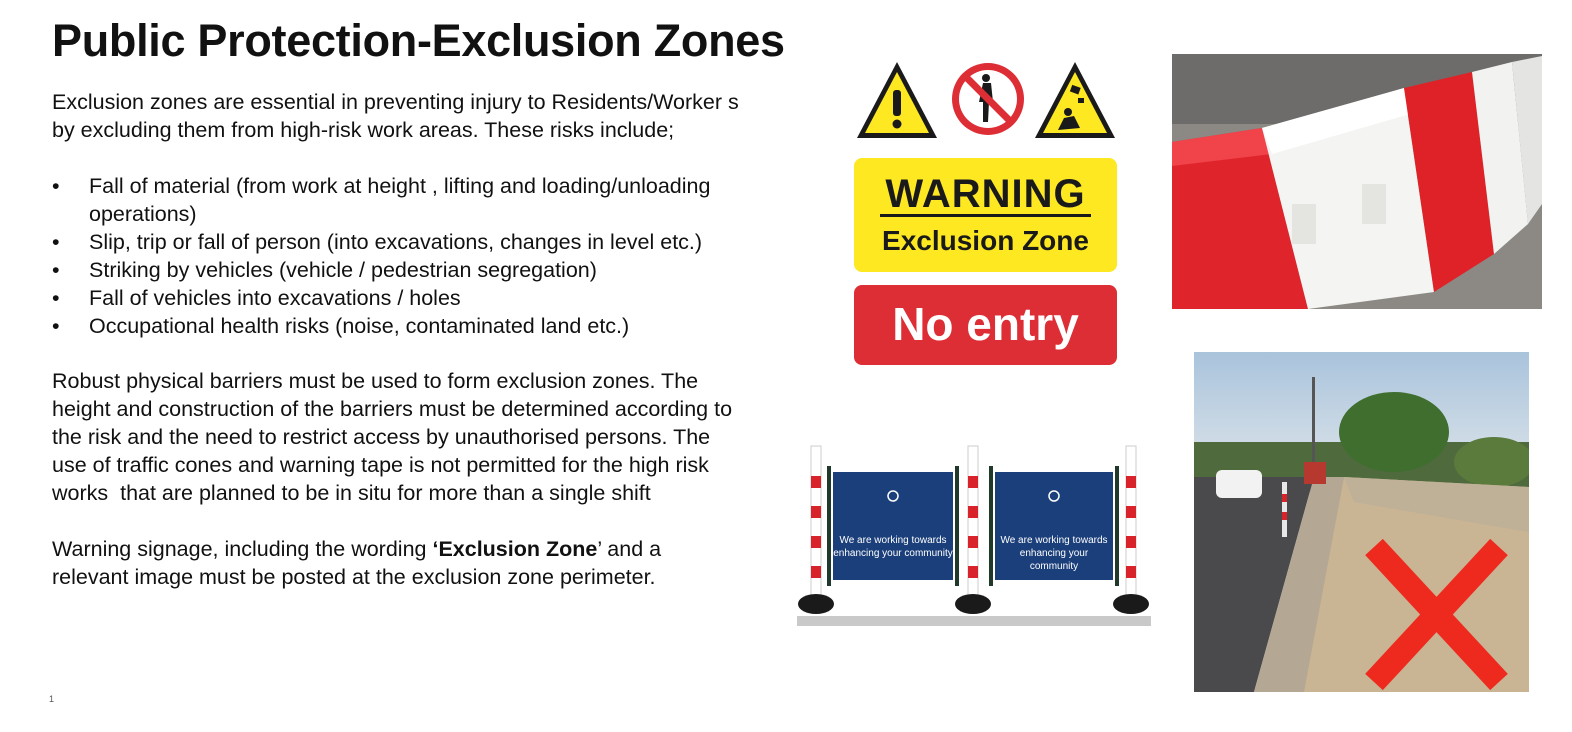  I want to click on warning-underline, so click(985, 215).